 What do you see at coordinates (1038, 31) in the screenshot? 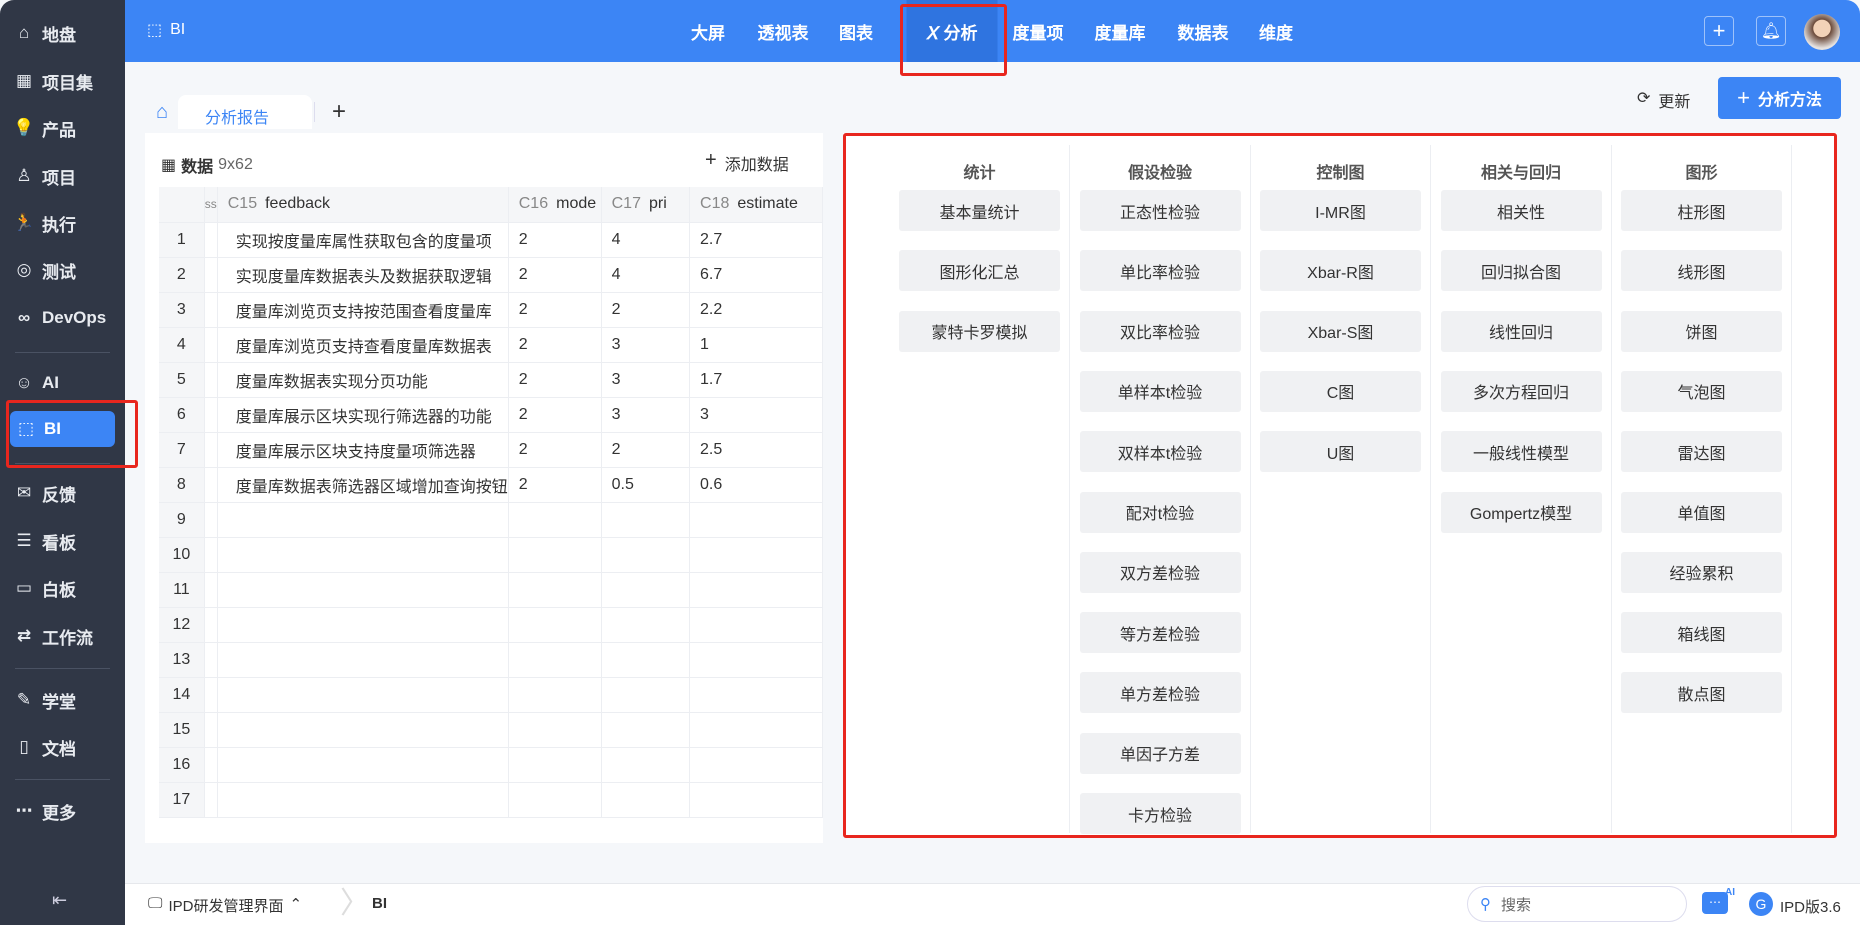
I see `nav-tab-4: 度量项` at bounding box center [1038, 31].